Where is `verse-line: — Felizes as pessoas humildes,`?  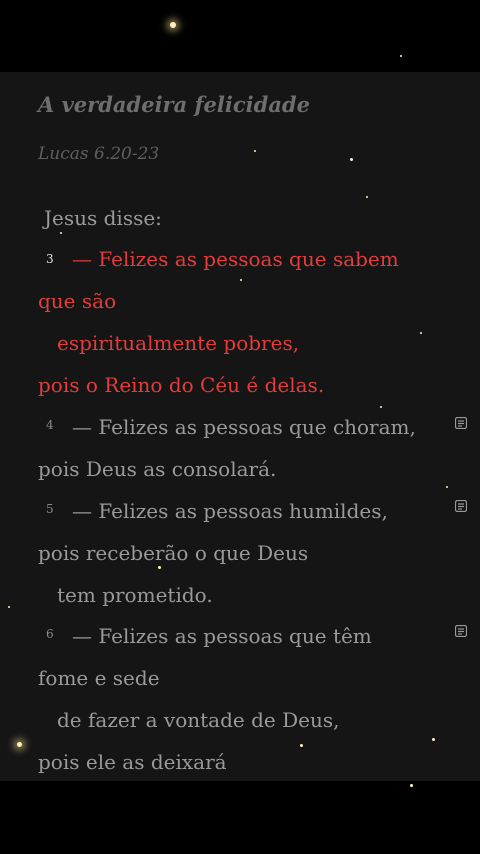
verse-line: — Felizes as pessoas humildes, is located at coordinates (230, 511).